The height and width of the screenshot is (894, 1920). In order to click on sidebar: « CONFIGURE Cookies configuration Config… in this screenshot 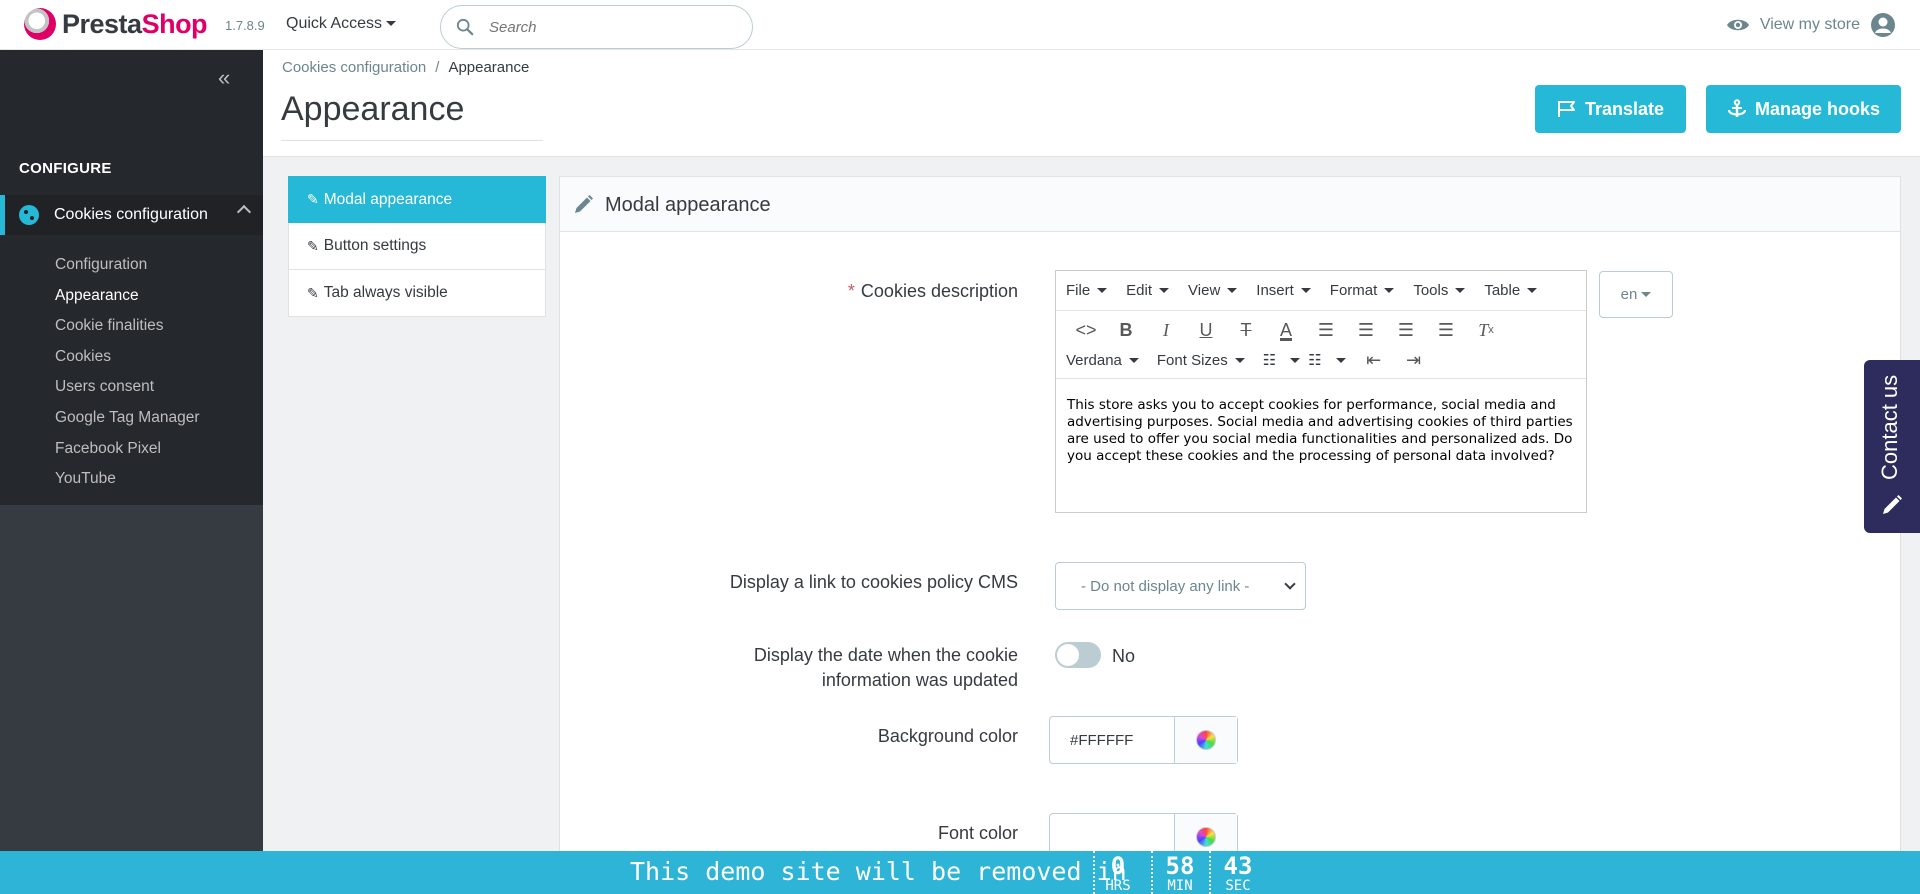, I will do `click(131, 472)`.